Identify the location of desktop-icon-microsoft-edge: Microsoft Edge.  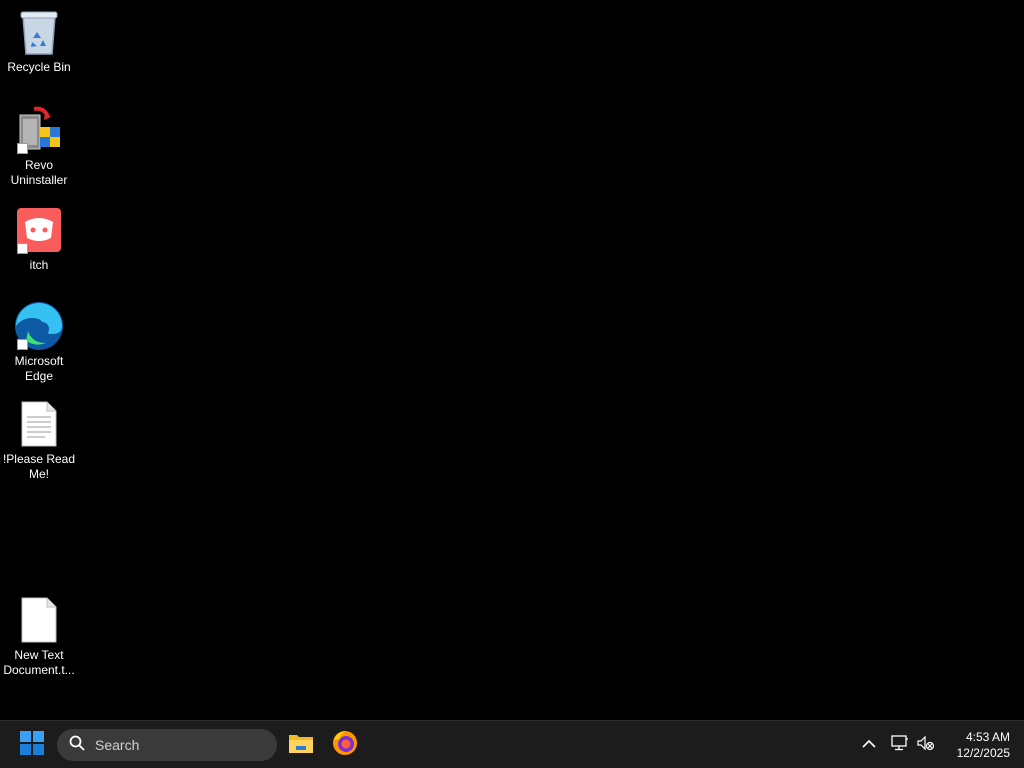
(39, 342).